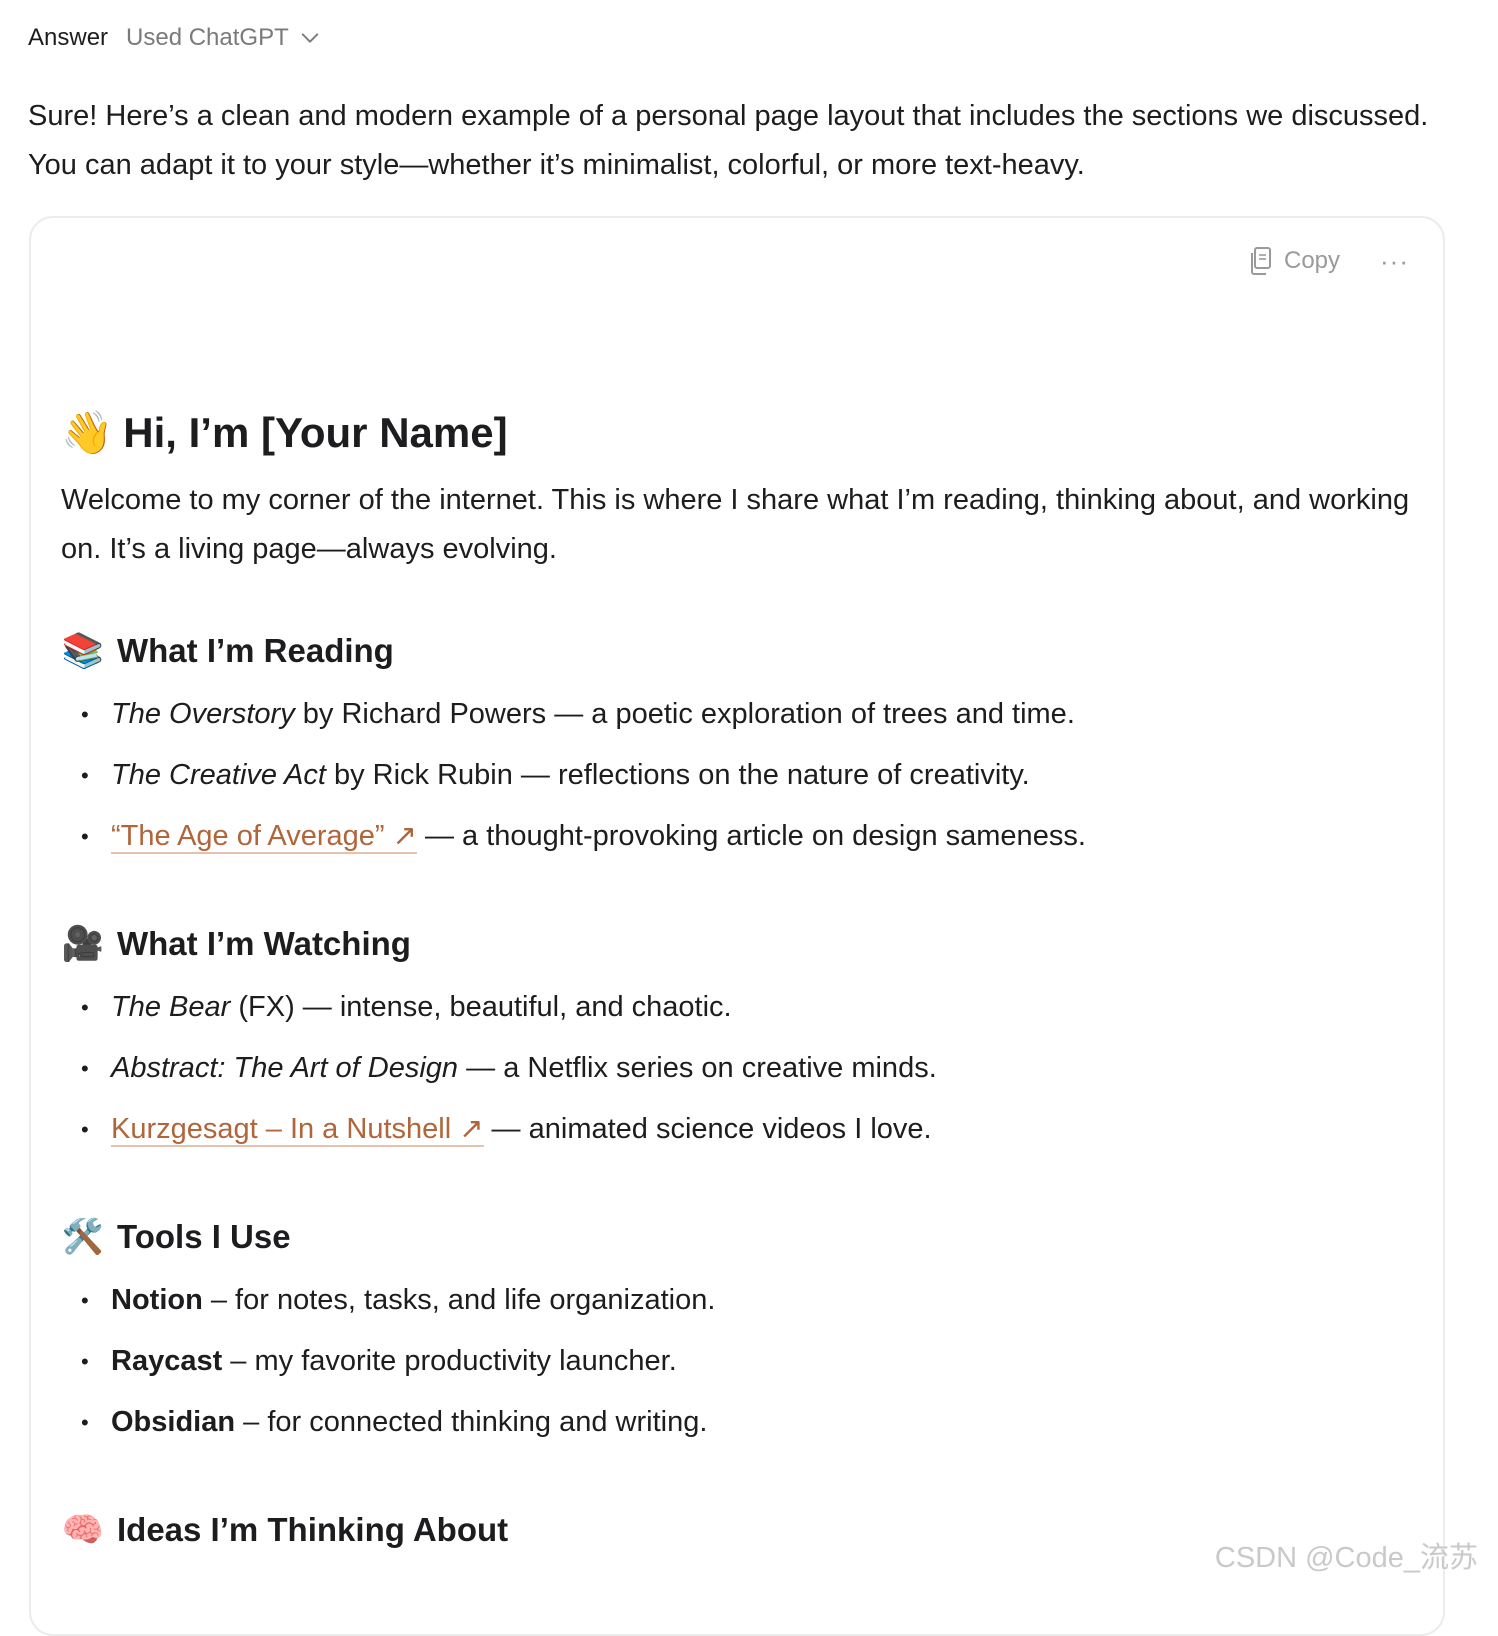 The height and width of the screenshot is (1636, 1498). Describe the element at coordinates (297, 1130) in the screenshot. I see `channel-link: Kurzgesagt – In a Nutshell ↗` at that location.